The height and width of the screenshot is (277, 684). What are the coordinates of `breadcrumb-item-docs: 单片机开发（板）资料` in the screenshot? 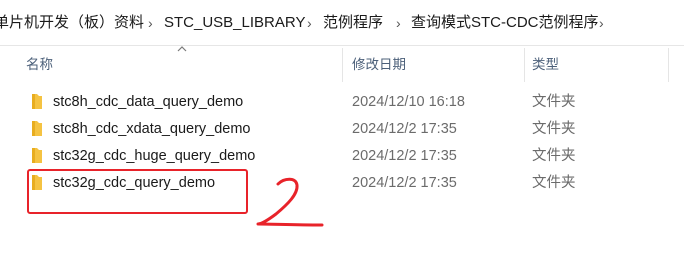 It's located at (72, 23).